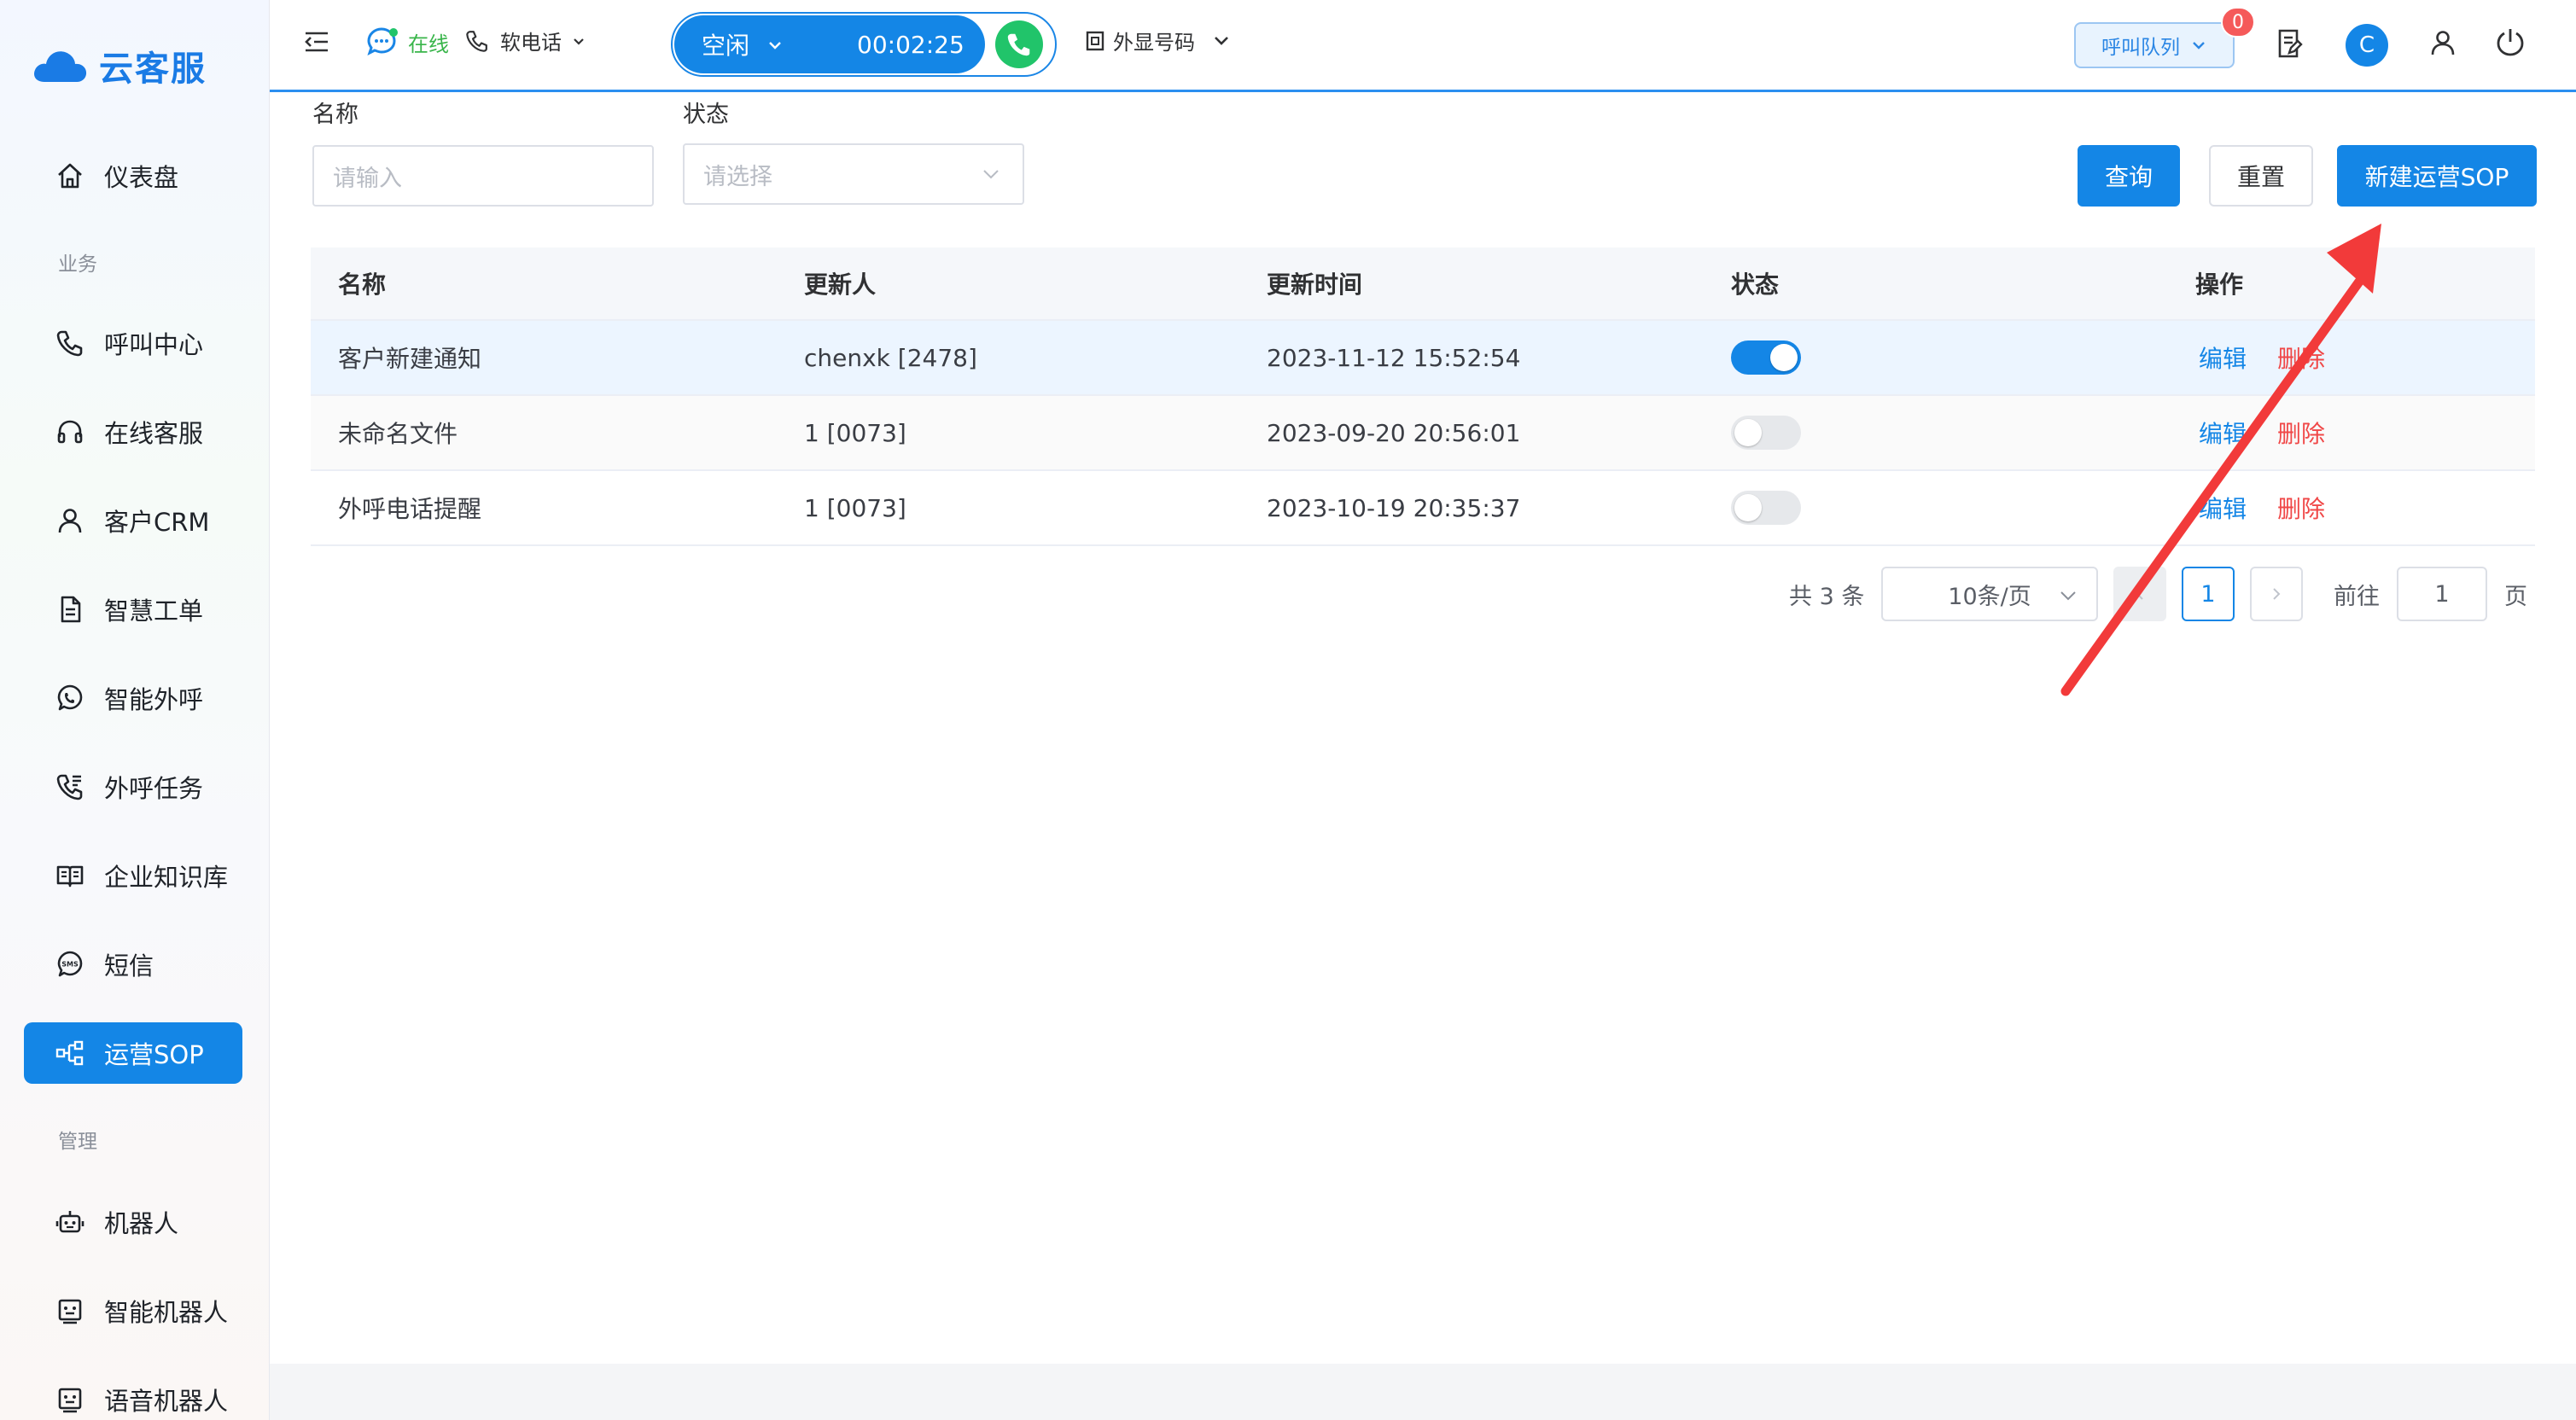 Image resolution: width=2576 pixels, height=1420 pixels. I want to click on whatsapp-phone-icon, so click(70, 697).